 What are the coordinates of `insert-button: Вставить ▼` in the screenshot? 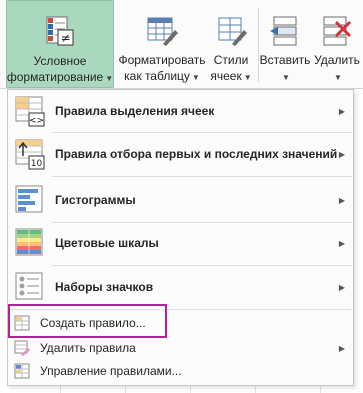 It's located at (285, 44).